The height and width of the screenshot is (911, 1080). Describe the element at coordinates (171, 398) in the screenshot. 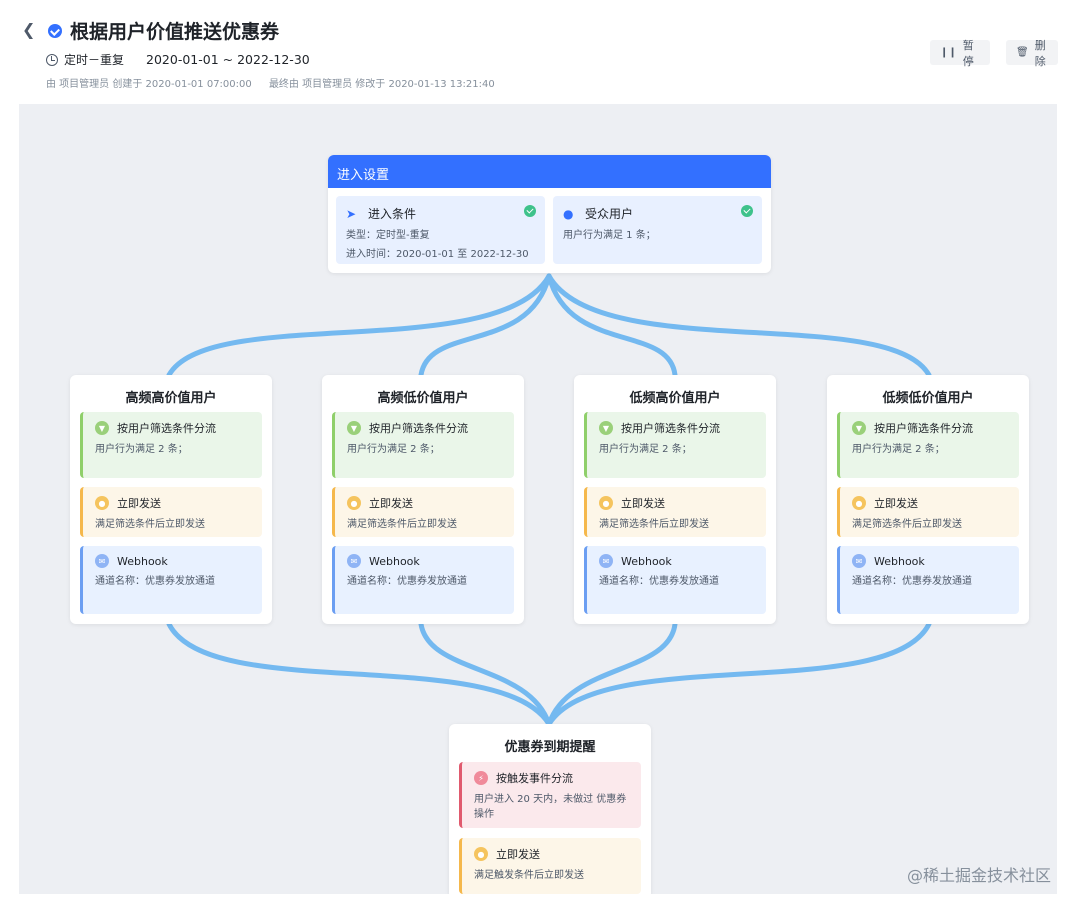

I see `branch-title: 高频高价值用户` at that location.